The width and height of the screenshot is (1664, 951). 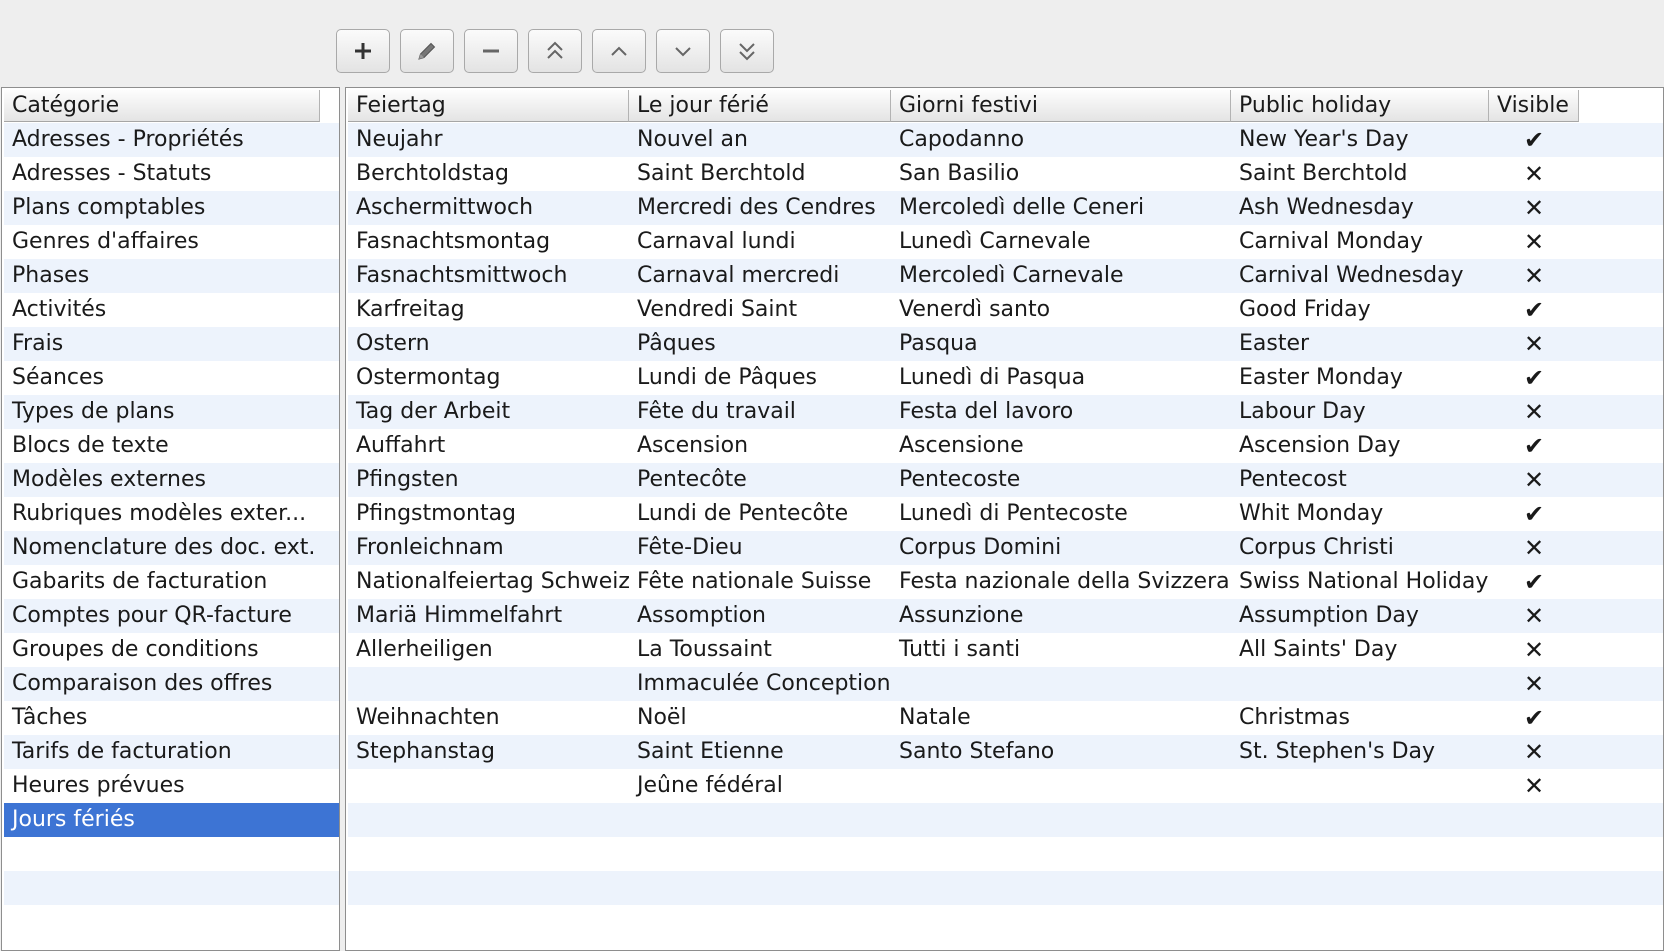 I want to click on move-down-button, so click(x=683, y=51).